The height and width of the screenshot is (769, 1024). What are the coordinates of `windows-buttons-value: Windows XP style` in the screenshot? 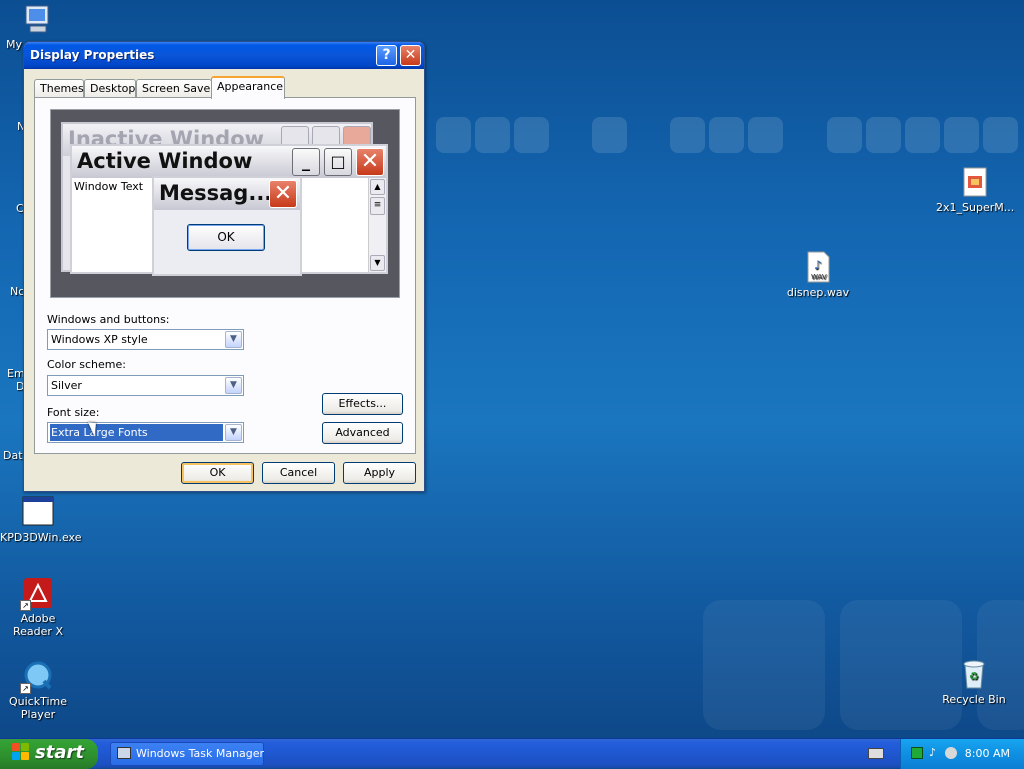 It's located at (99, 339).